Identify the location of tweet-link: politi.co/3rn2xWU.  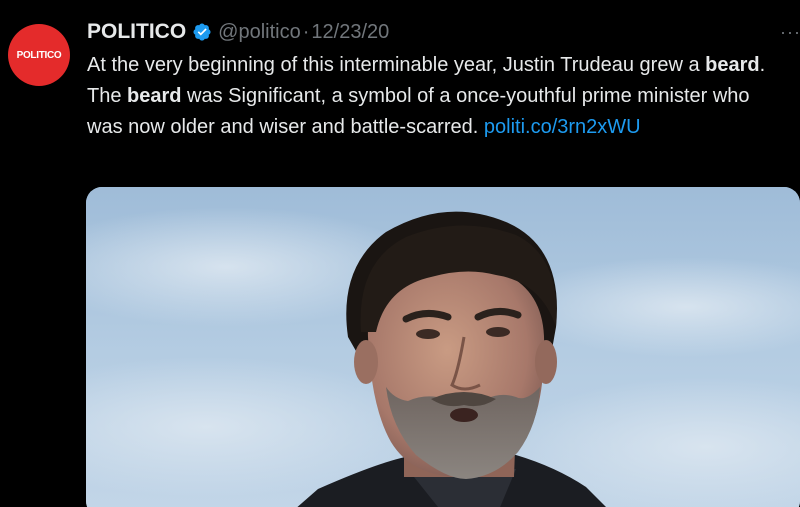
(562, 127).